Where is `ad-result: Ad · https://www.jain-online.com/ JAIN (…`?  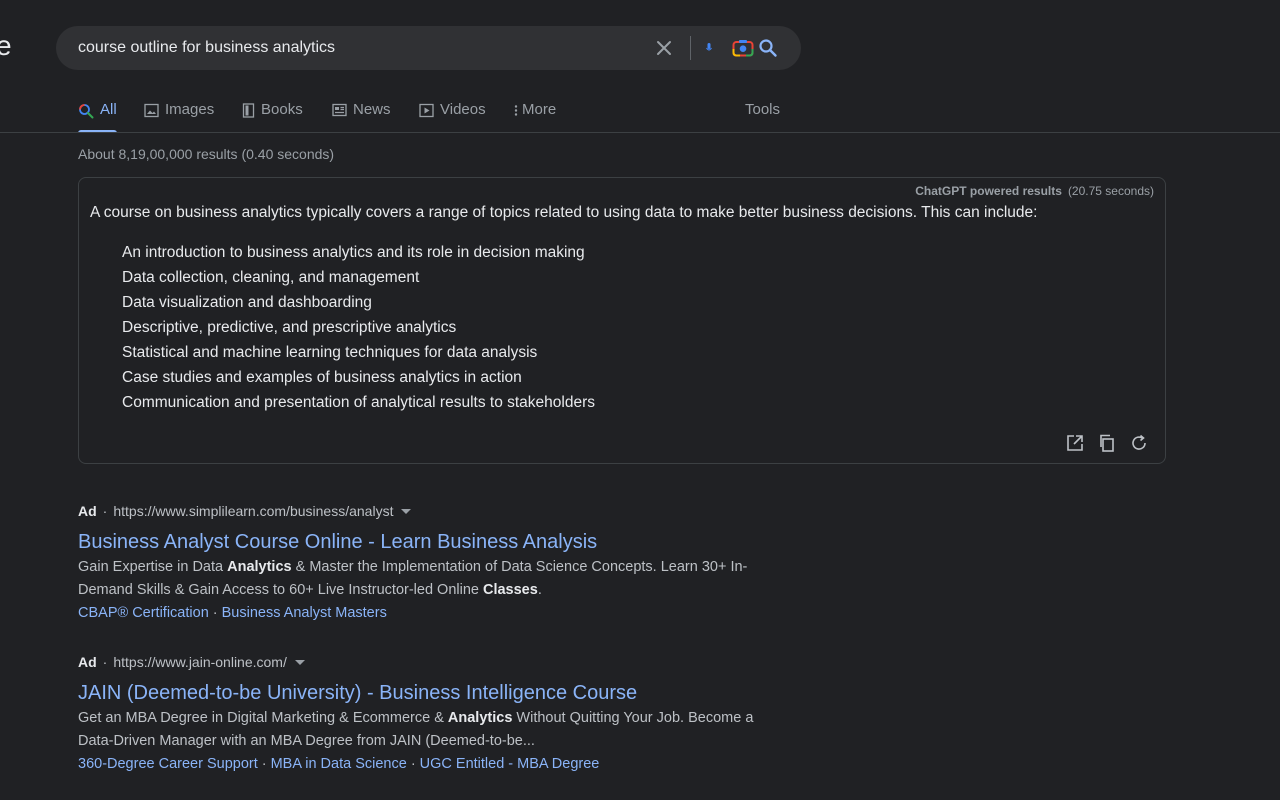 ad-result: Ad · https://www.jain-online.com/ JAIN (… is located at coordinates (428, 713).